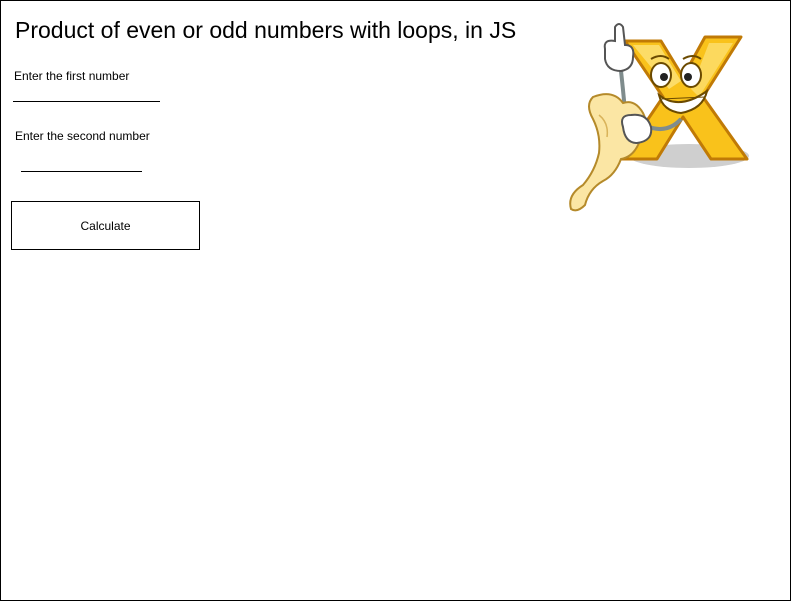 Image resolution: width=791 pixels, height=601 pixels. Describe the element at coordinates (105, 225) in the screenshot. I see `calculate-button: Calculate` at that location.